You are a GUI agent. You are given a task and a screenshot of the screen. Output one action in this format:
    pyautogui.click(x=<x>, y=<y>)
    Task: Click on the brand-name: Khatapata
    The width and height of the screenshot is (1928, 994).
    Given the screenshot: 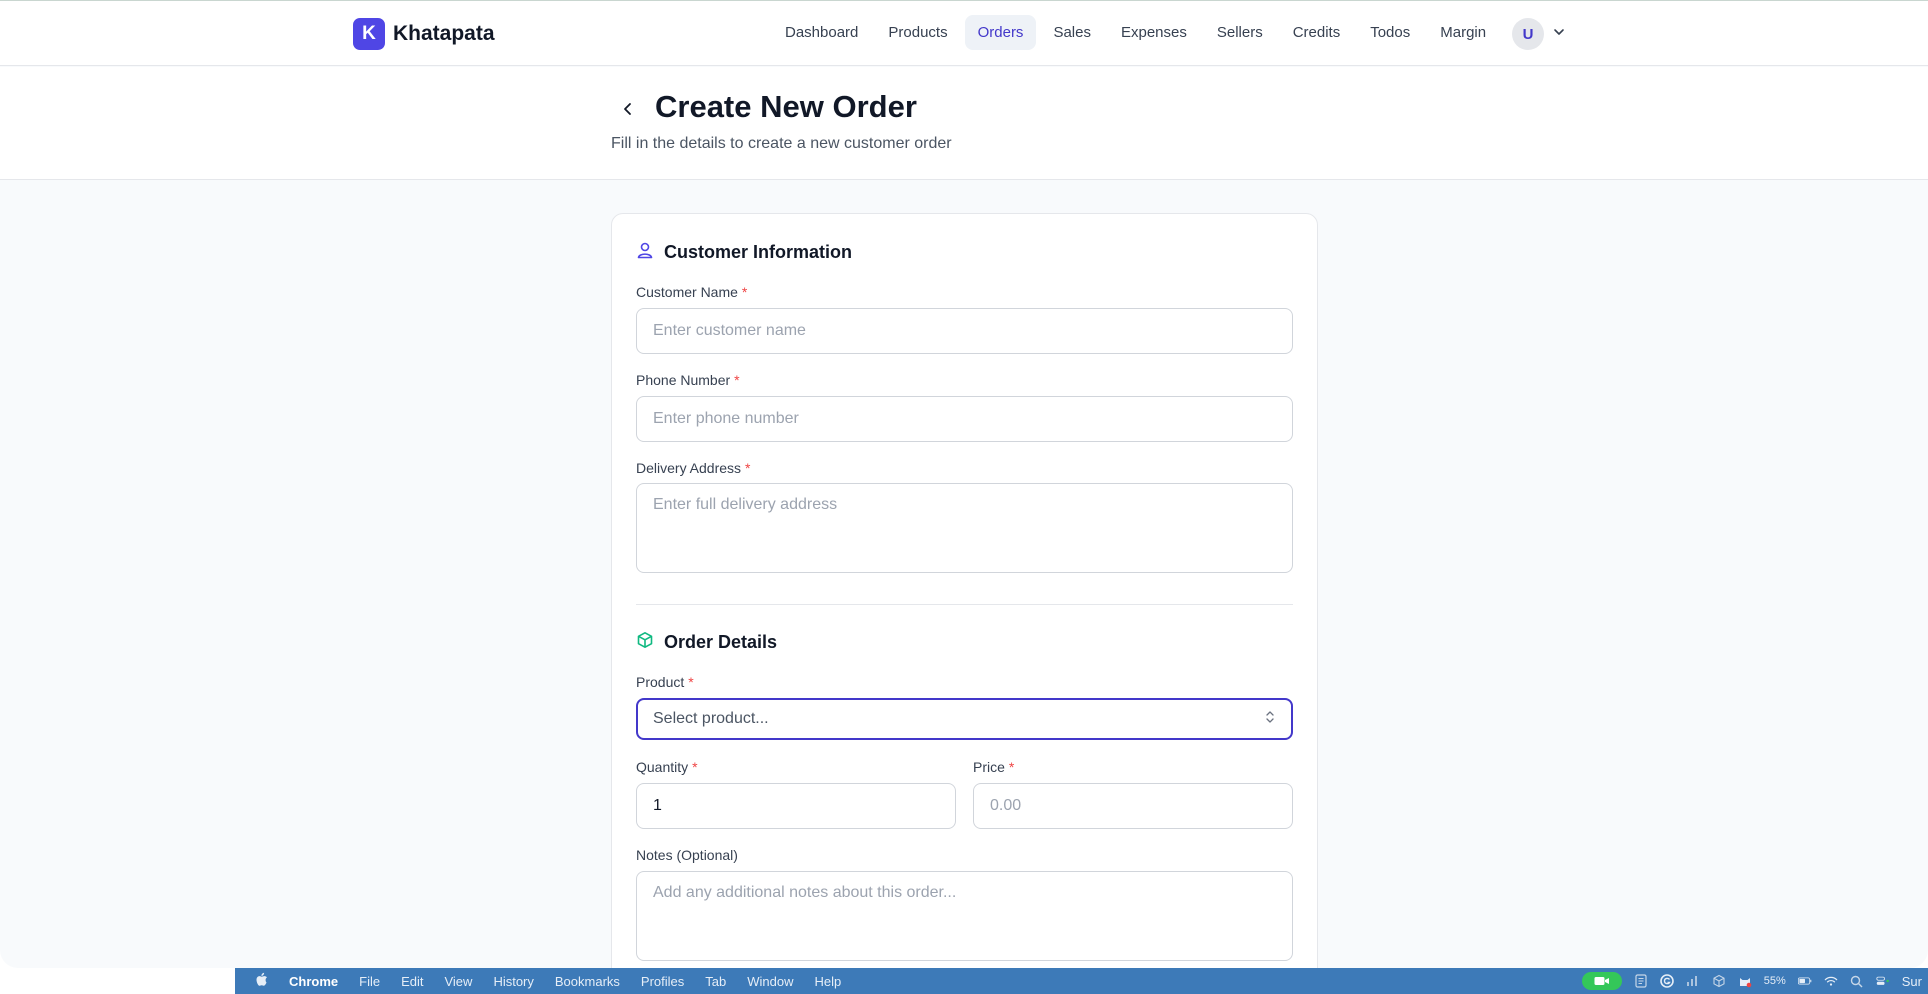 What is the action you would take?
    pyautogui.click(x=444, y=33)
    